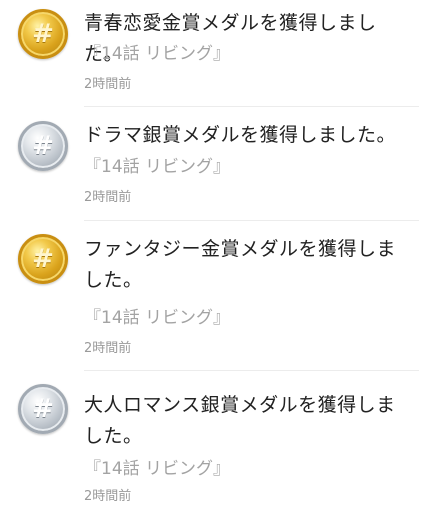 This screenshot has width=439, height=512. What do you see at coordinates (240, 135) in the screenshot?
I see `notification-message: ドラマ銀賞メダルを獲得しました。` at bounding box center [240, 135].